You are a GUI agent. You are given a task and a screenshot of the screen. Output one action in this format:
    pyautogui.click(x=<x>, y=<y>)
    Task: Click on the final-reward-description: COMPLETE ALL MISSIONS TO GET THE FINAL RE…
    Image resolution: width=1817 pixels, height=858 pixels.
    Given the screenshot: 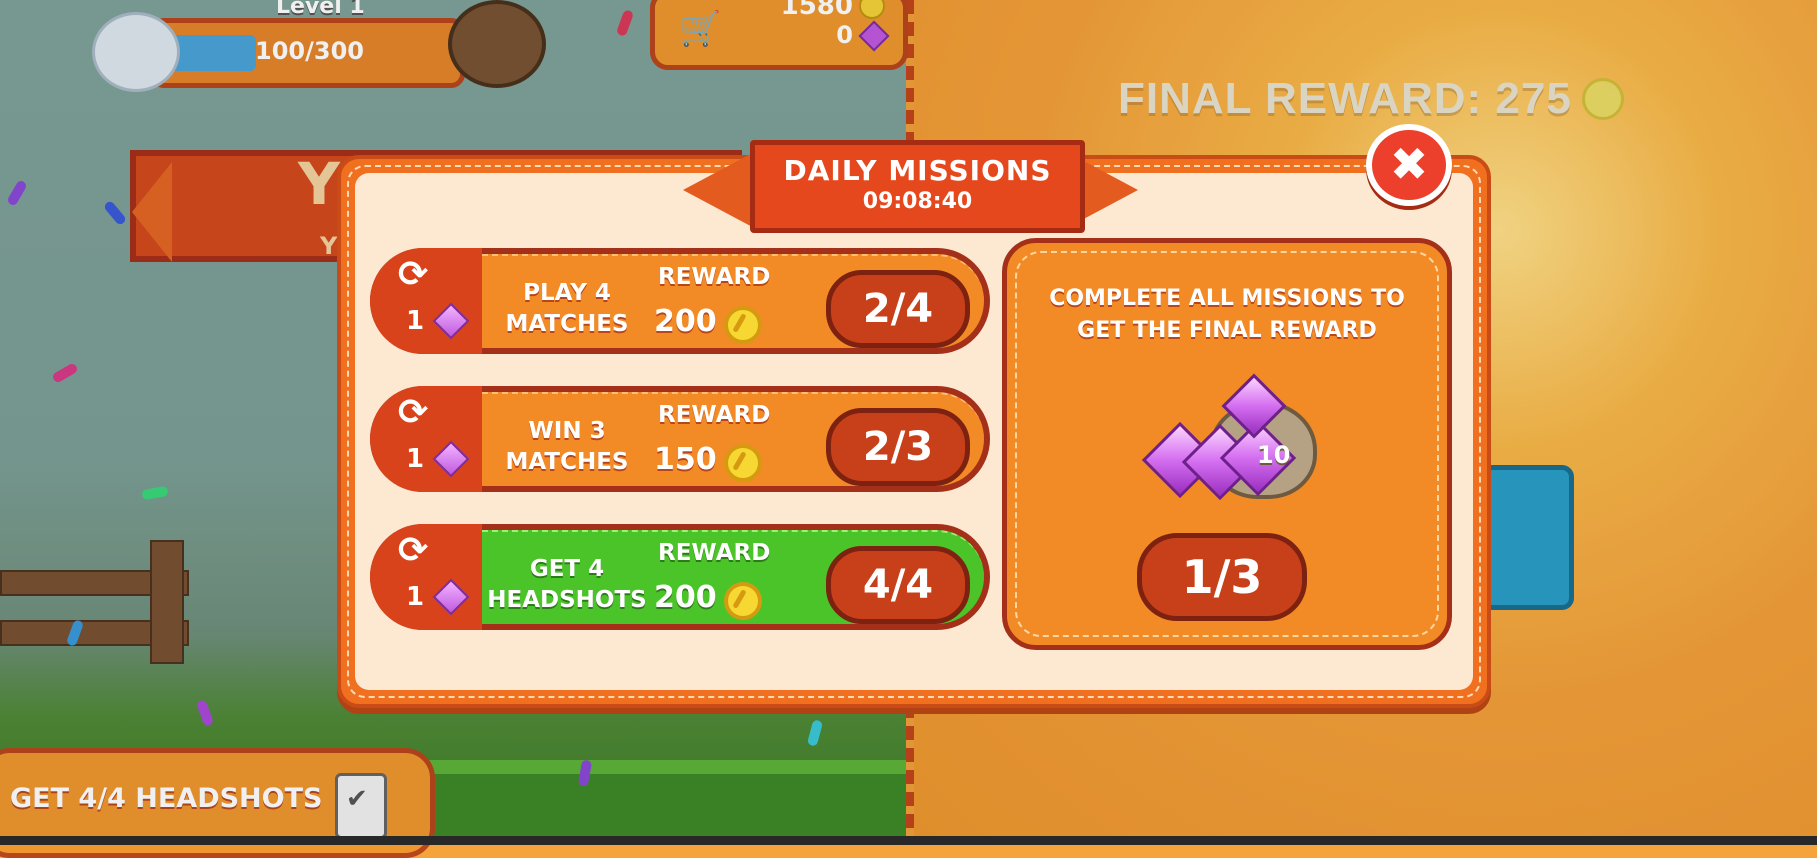 What is the action you would take?
    pyautogui.click(x=1227, y=314)
    